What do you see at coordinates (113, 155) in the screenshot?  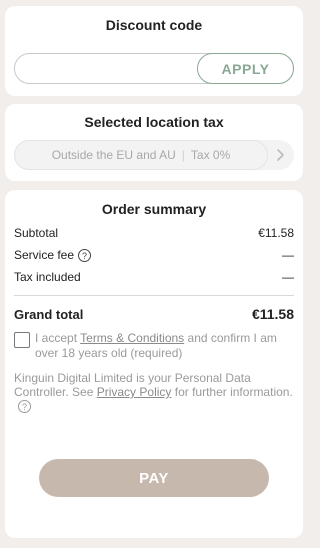 I see `tax-location-label: Outside the EU and AU` at bounding box center [113, 155].